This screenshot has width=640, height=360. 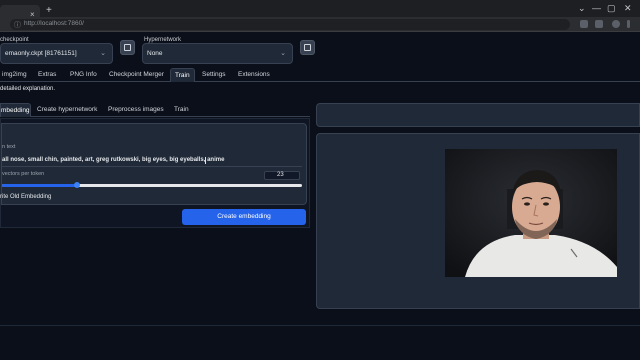 I want to click on tab-search-icon: ⌄, so click(x=582, y=8).